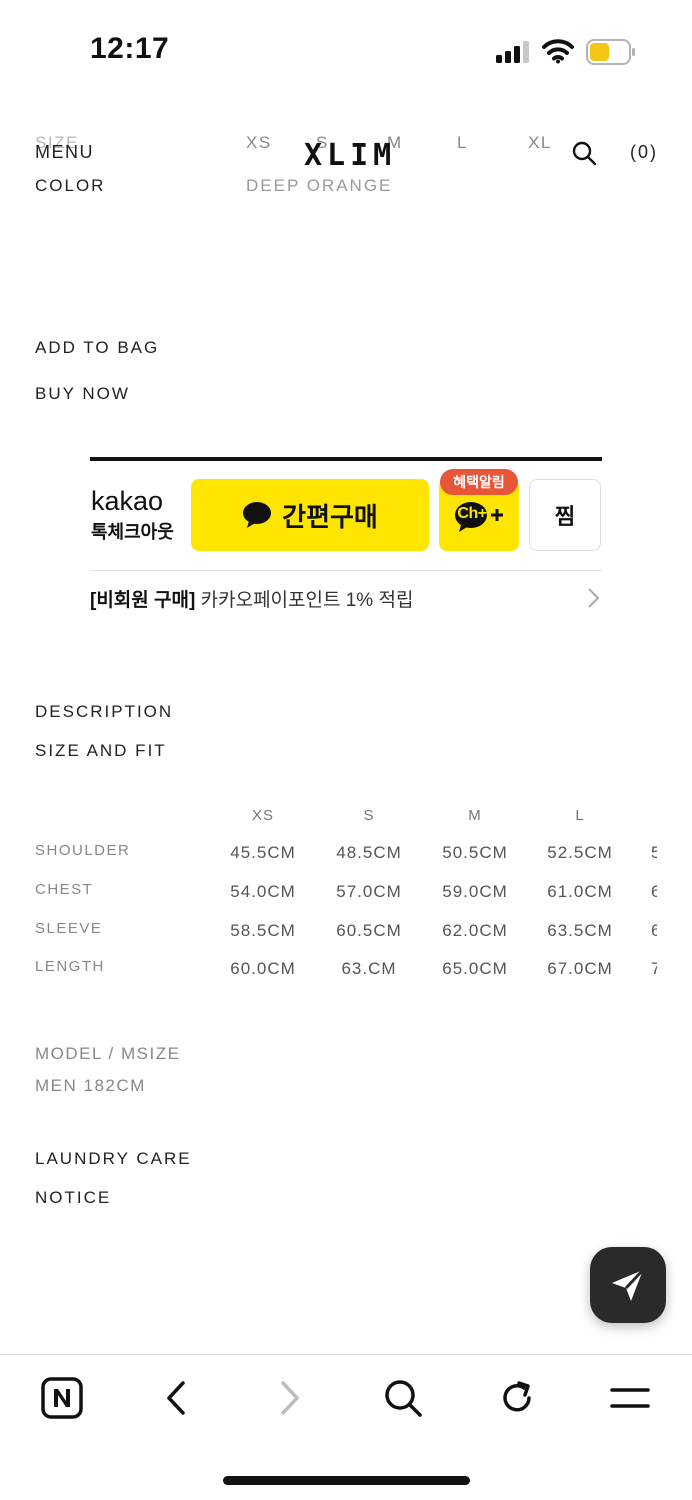 Image resolution: width=692 pixels, height=1500 pixels. What do you see at coordinates (262, 815) in the screenshot?
I see `table-header: XS` at bounding box center [262, 815].